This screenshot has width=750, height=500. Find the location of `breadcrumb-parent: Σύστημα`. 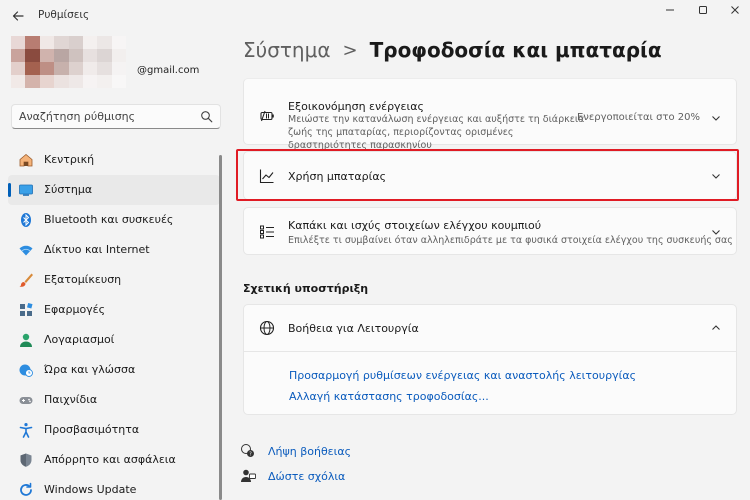

breadcrumb-parent: Σύστημα is located at coordinates (287, 50).